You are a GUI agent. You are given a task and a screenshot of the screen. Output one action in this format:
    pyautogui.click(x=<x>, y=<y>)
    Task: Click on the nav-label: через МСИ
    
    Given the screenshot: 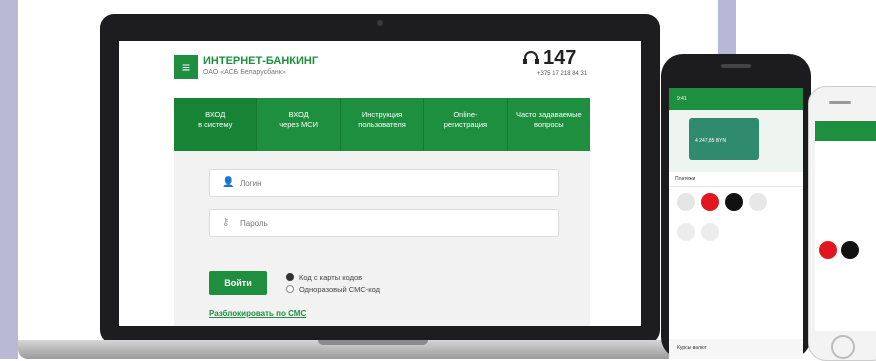 What is the action you would take?
    pyautogui.click(x=299, y=124)
    